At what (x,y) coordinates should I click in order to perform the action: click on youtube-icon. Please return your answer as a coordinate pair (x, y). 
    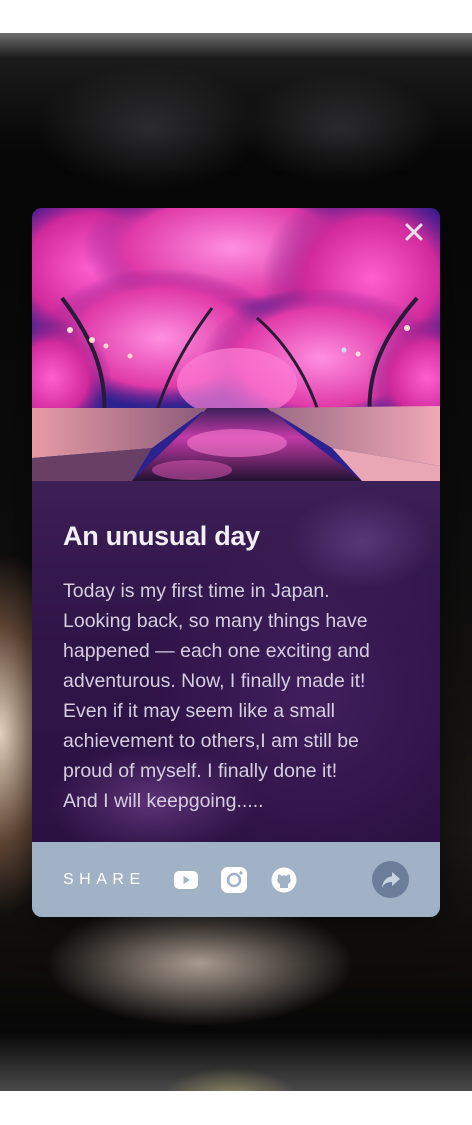
    Looking at the image, I should click on (186, 879).